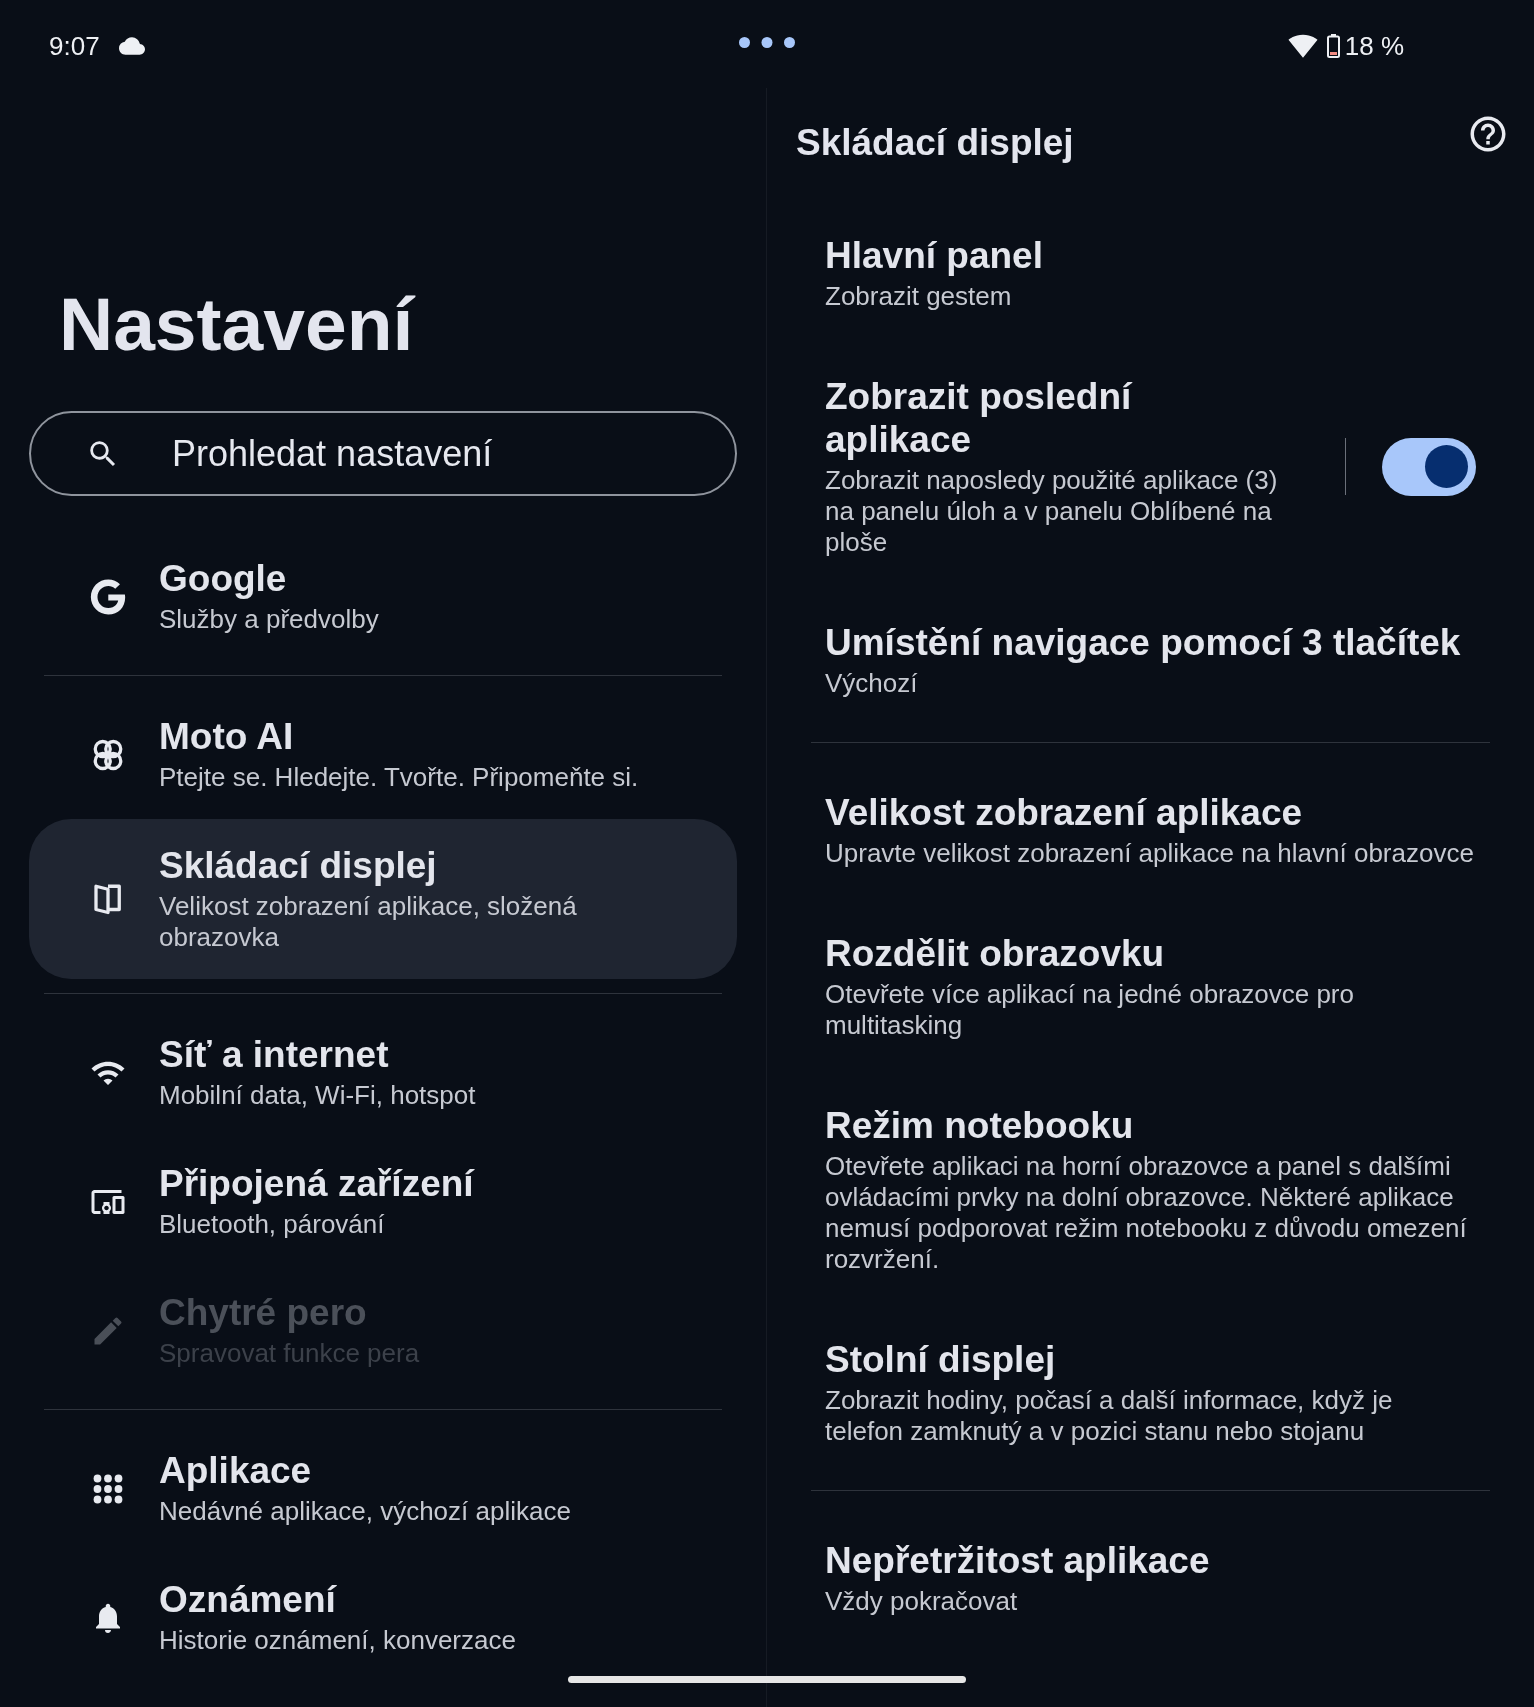 Image resolution: width=1534 pixels, height=1707 pixels. I want to click on item-subtitle: Nedávné aplikace, výchozí aplikace, so click(365, 1511).